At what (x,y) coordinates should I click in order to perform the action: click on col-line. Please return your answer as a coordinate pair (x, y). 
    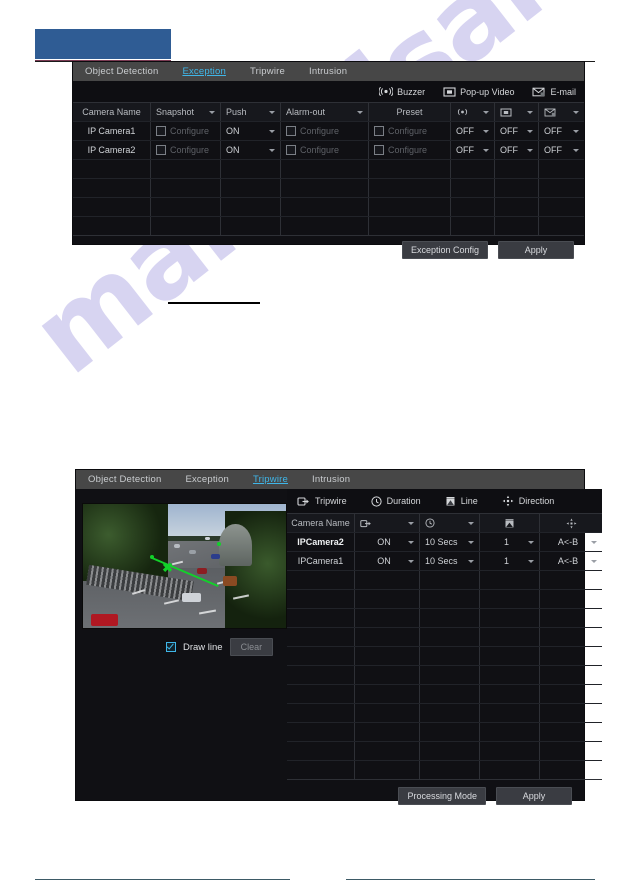
    Looking at the image, I should click on (510, 523).